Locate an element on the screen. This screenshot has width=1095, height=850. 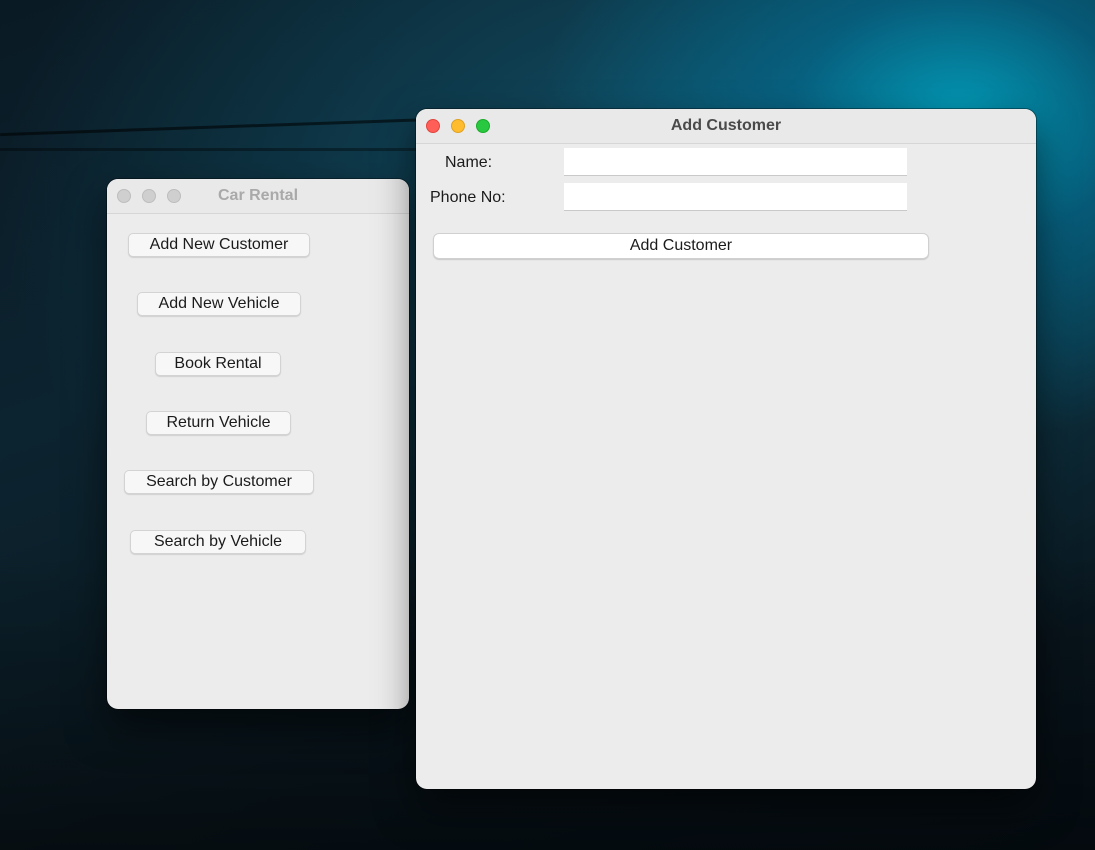
car-rental-titlebar: Car Rental is located at coordinates (258, 196).